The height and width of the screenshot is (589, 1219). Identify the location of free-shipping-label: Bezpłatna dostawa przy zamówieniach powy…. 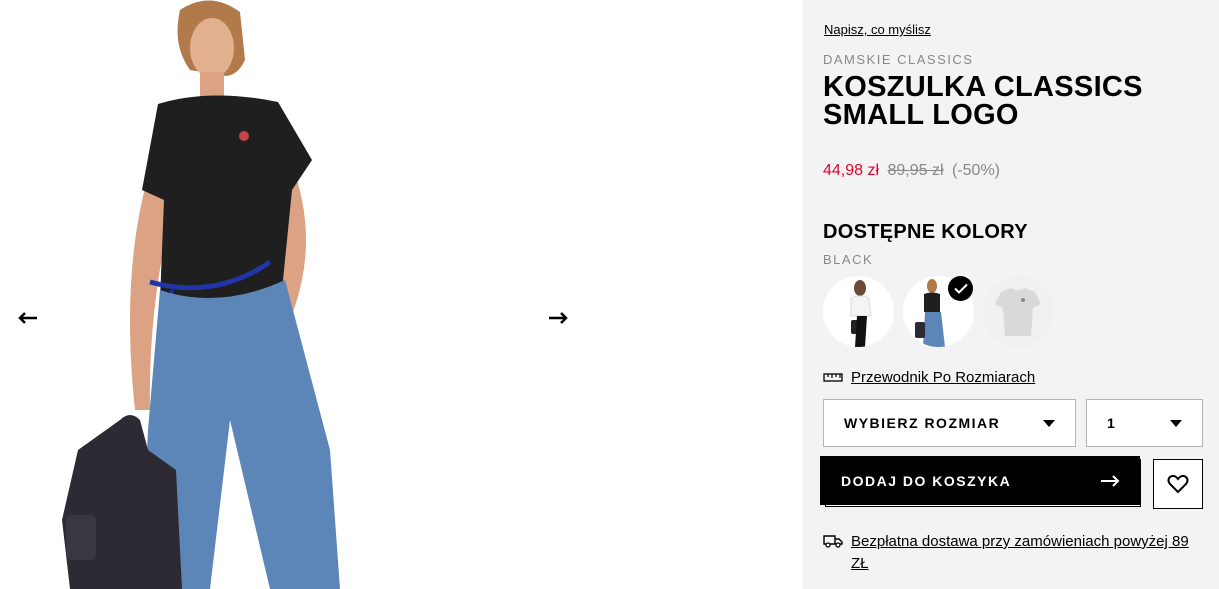
(1020, 552).